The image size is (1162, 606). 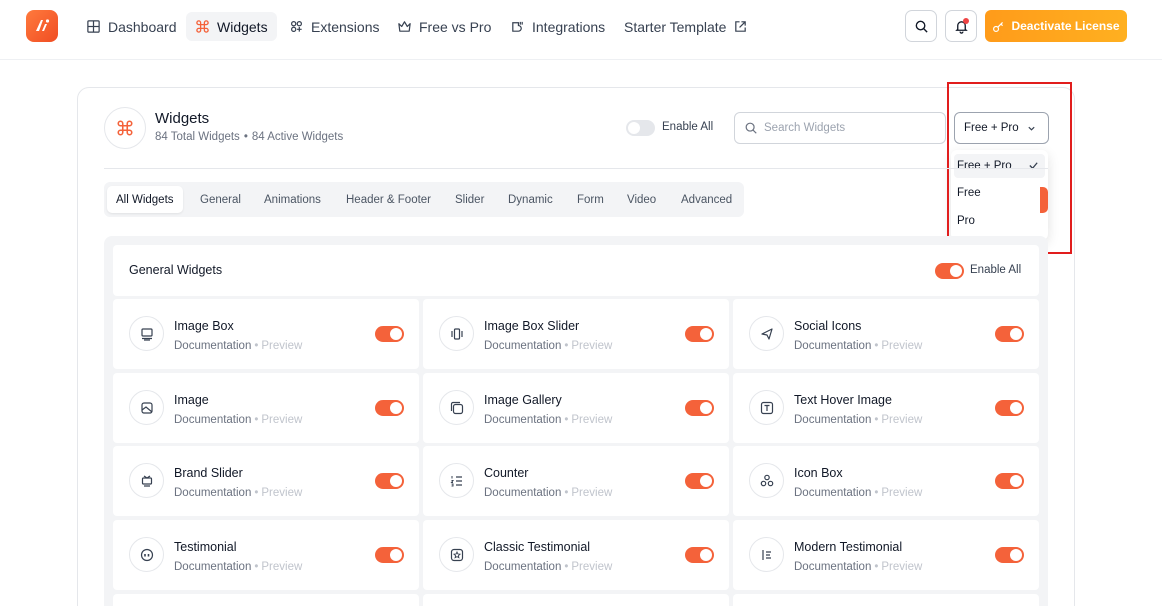 What do you see at coordinates (766, 480) in the screenshot?
I see `icon-box-icon` at bounding box center [766, 480].